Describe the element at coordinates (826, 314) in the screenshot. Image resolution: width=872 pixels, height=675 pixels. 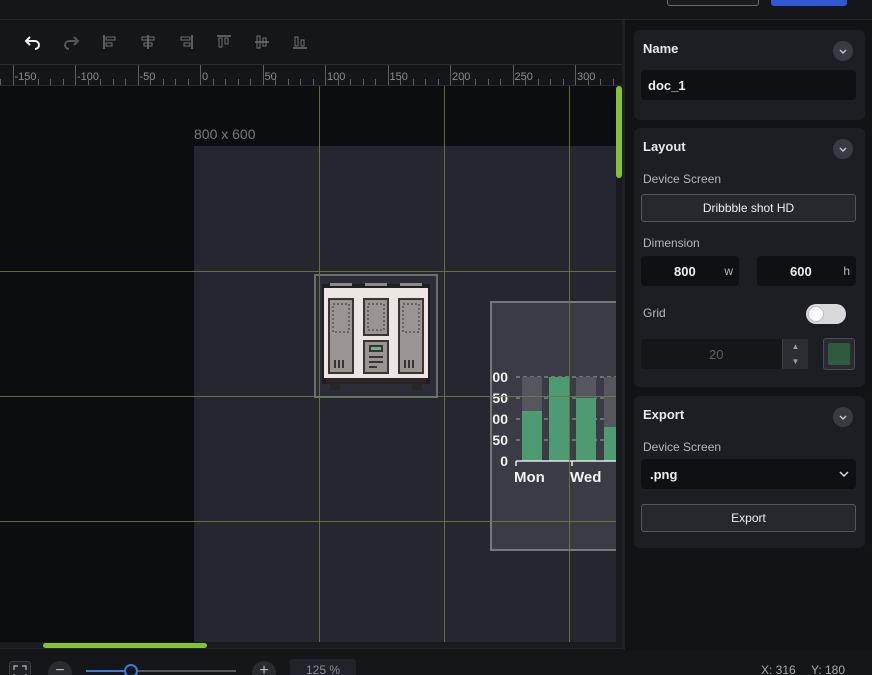
I see `grid-toggle` at that location.